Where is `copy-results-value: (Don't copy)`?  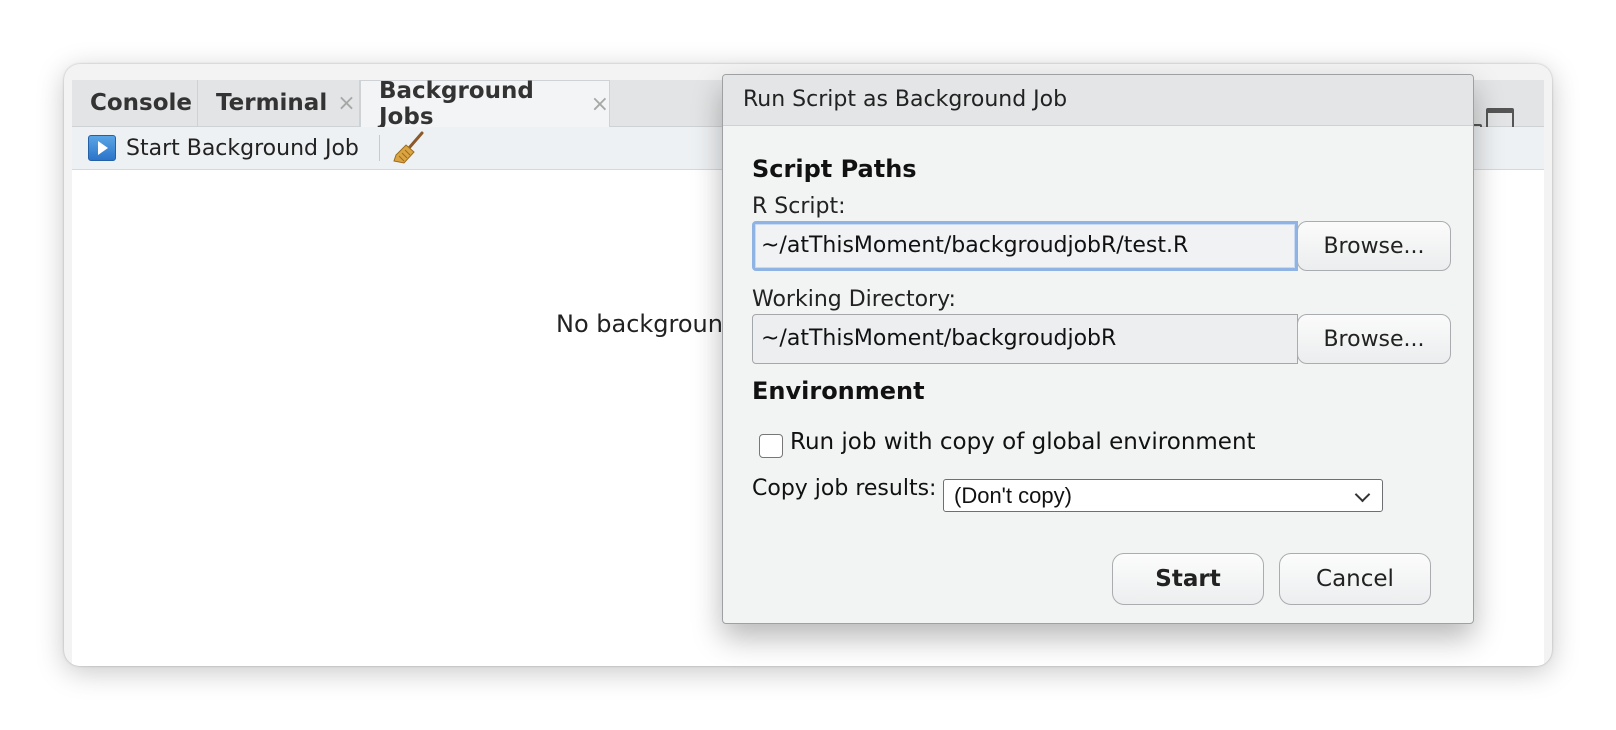
copy-results-value: (Don't copy) is located at coordinates (1013, 495).